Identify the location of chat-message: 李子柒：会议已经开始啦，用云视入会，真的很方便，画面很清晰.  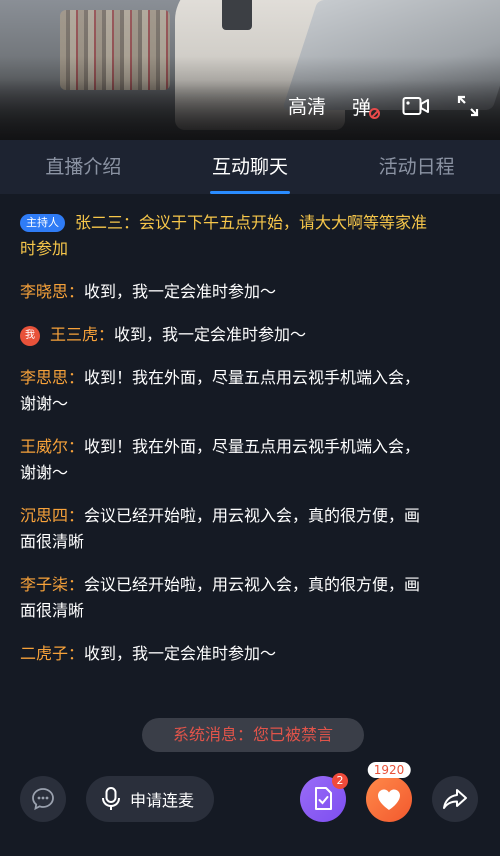
(225, 598).